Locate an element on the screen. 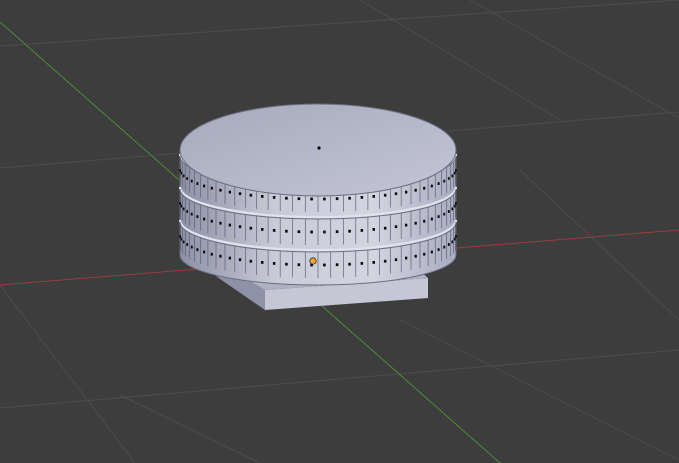 The height and width of the screenshot is (463, 679). top-center-vertex is located at coordinates (319, 148).